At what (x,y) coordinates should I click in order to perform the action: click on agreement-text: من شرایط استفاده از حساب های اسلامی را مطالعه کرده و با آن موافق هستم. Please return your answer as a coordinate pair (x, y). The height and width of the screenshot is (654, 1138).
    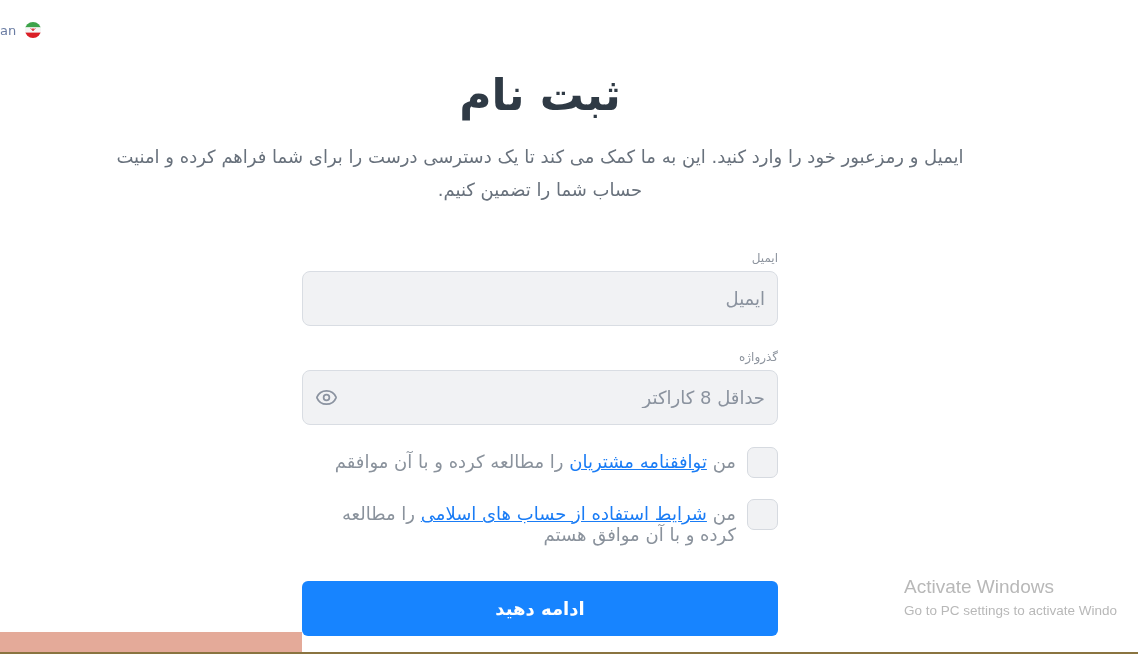
    Looking at the image, I should click on (538, 523).